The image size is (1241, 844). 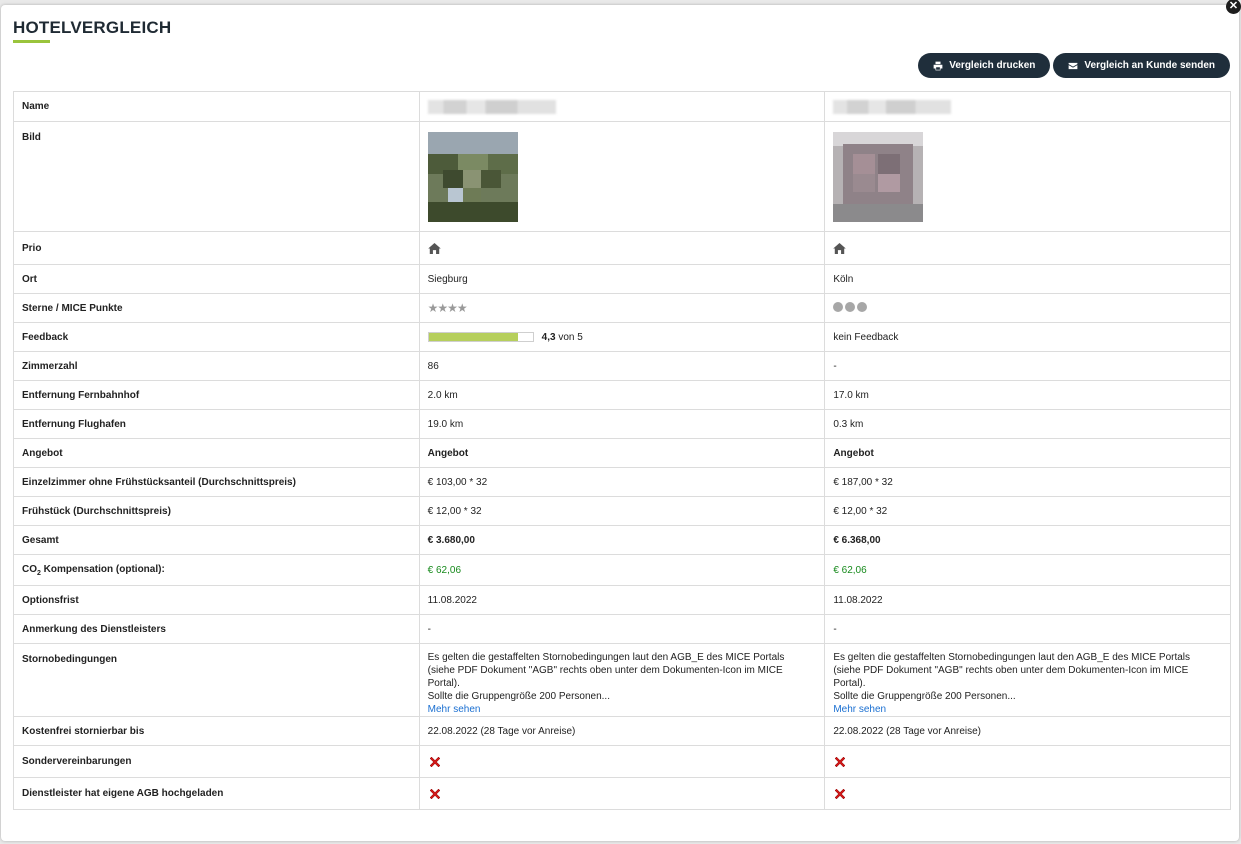 I want to click on hotel-1-image, so click(x=472, y=177).